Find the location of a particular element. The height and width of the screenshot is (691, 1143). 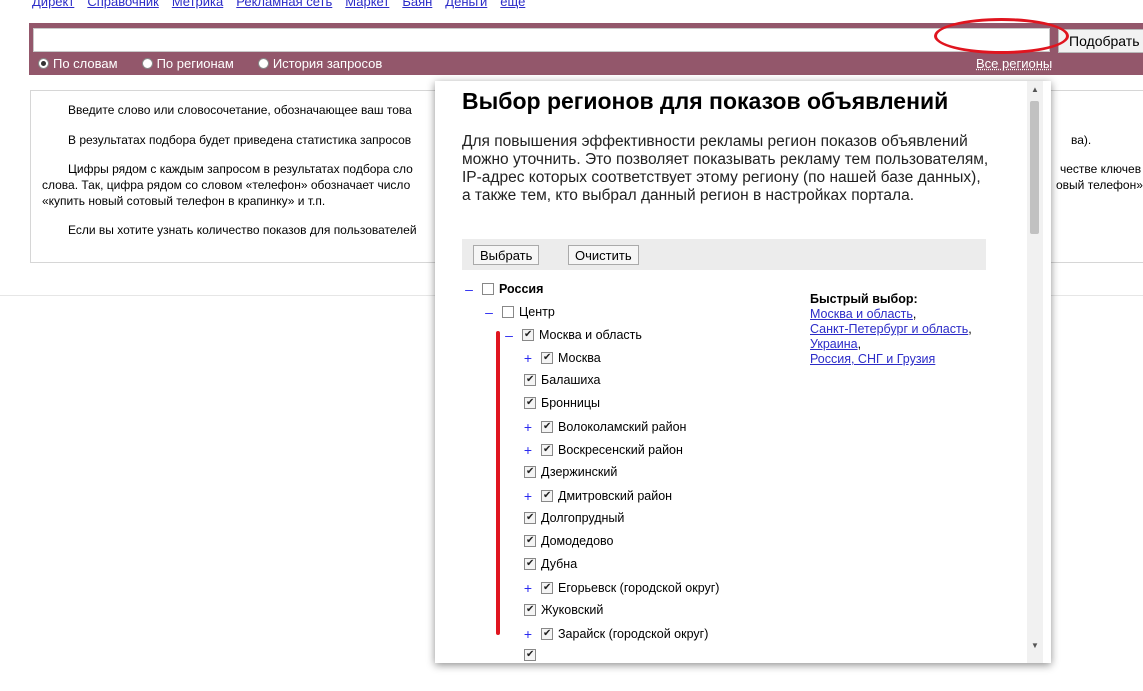

region-label: Дзержинский is located at coordinates (579, 472).